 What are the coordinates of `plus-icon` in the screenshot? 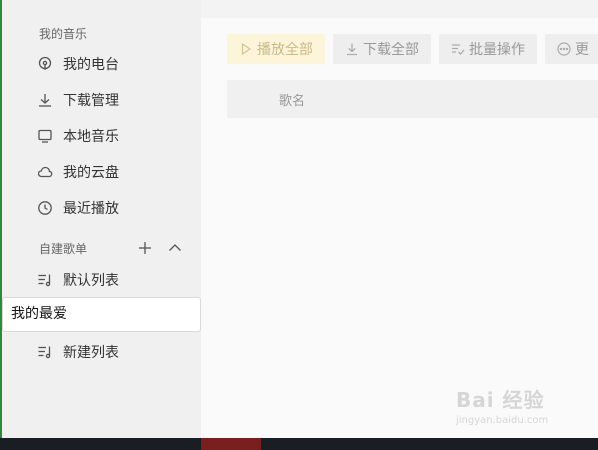 It's located at (145, 248).